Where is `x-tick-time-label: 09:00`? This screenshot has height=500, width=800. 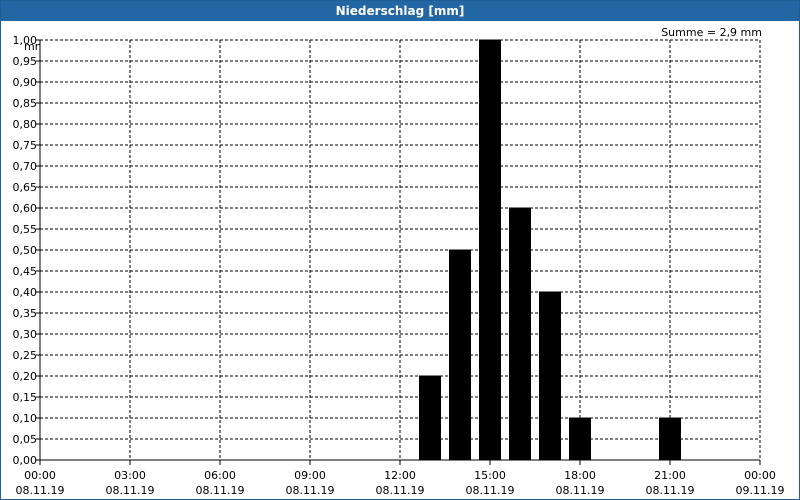 x-tick-time-label: 09:00 is located at coordinates (310, 475).